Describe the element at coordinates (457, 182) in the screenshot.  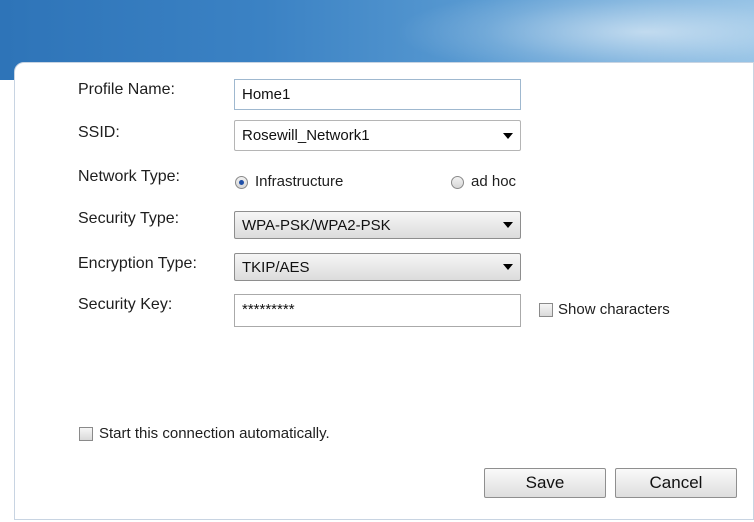
I see `adhoc-radio` at that location.